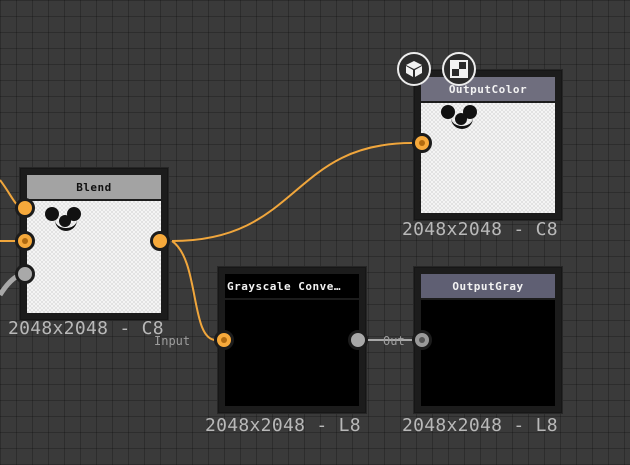 This screenshot has width=630, height=465. Describe the element at coordinates (480, 425) in the screenshot. I see `outputgray-resolution: 2048x2048 - L8` at that location.